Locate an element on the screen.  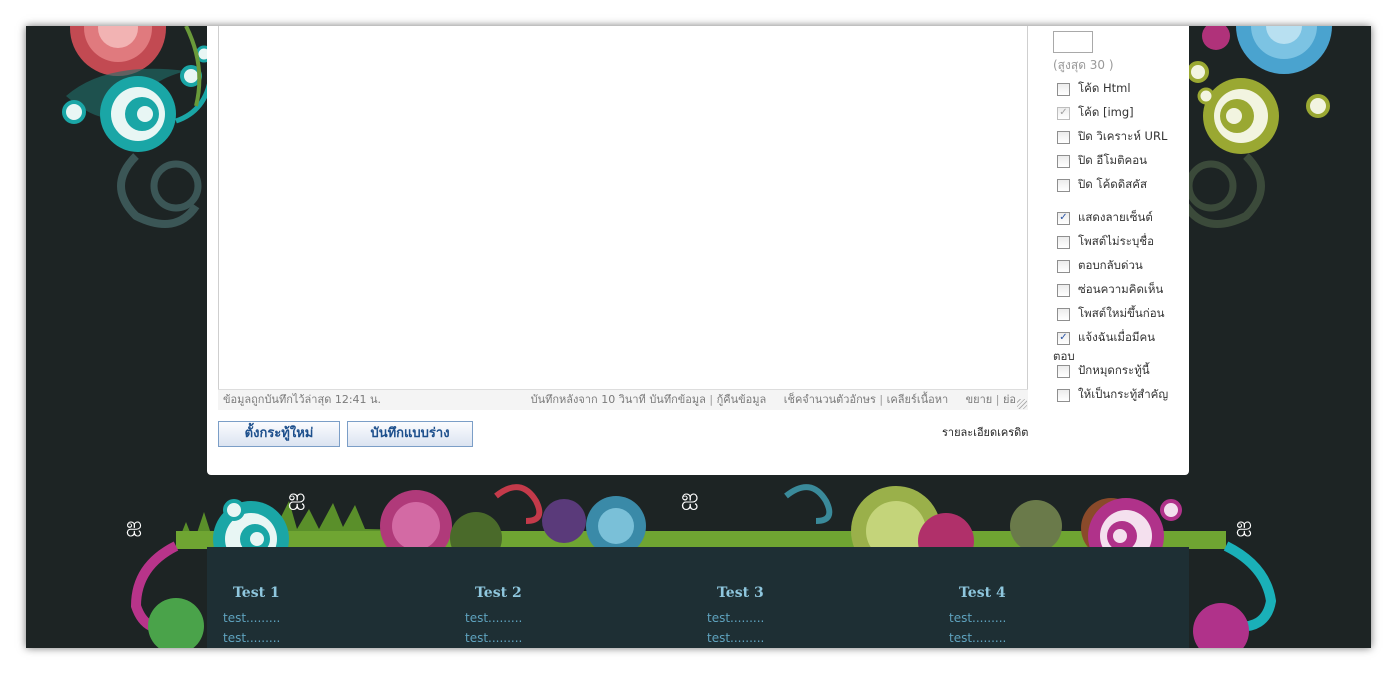
option-row: ปิด วิเคราะห์ URL is located at coordinates (1112, 137).